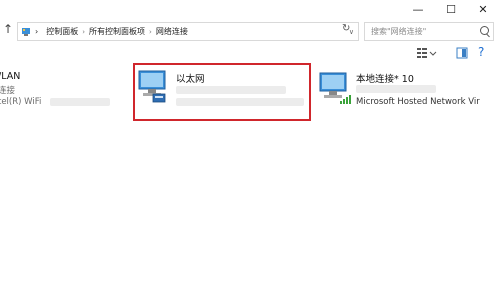  What do you see at coordinates (418, 9) in the screenshot?
I see `minimize-button: —` at bounding box center [418, 9].